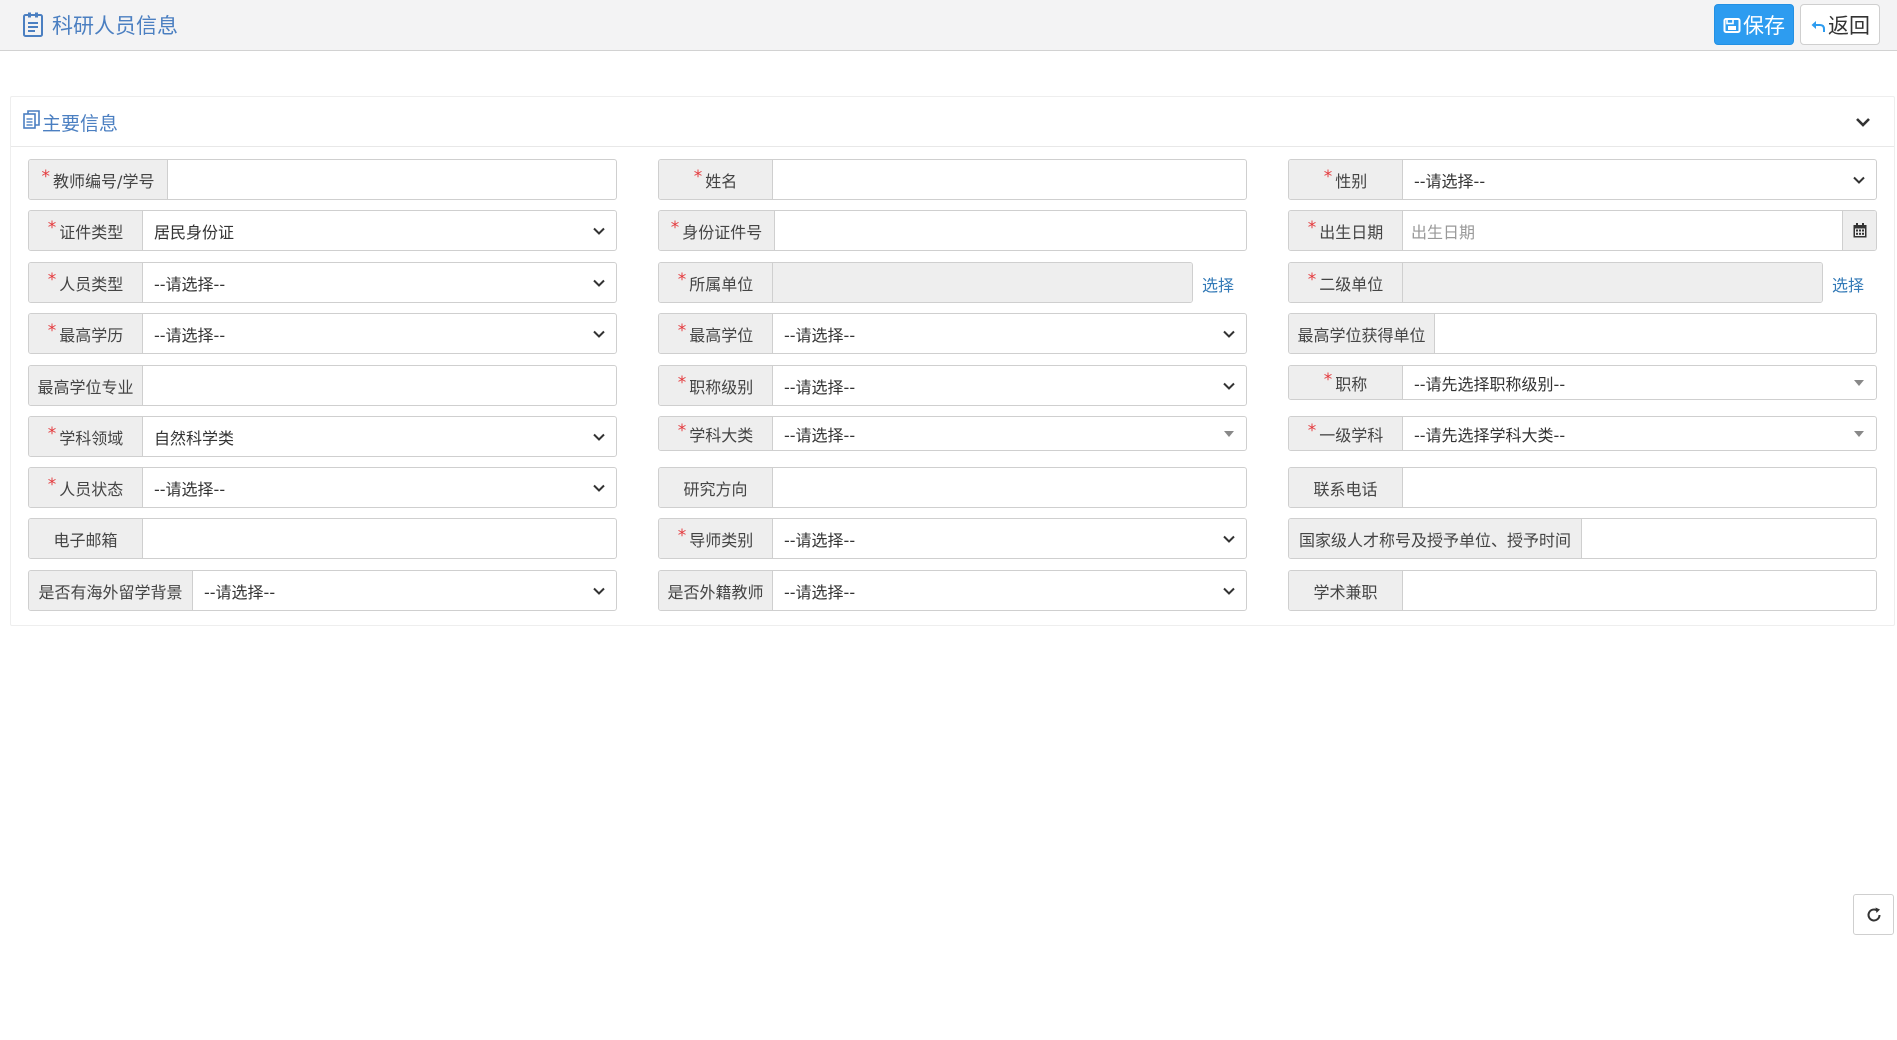 The height and width of the screenshot is (1040, 1897). I want to click on unit-input, so click(982, 282).